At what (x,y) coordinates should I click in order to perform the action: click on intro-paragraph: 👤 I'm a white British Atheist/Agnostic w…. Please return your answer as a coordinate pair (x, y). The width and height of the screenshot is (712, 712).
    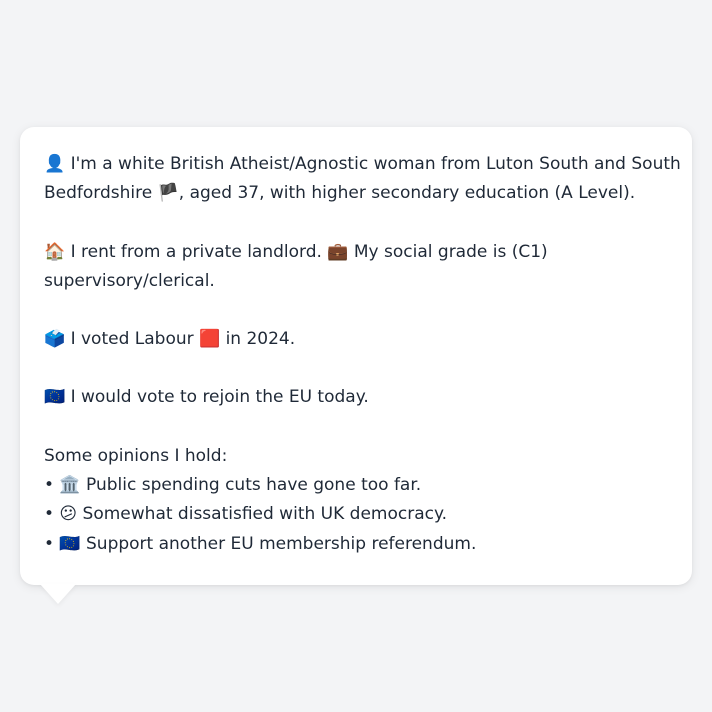
    Looking at the image, I should click on (362, 179).